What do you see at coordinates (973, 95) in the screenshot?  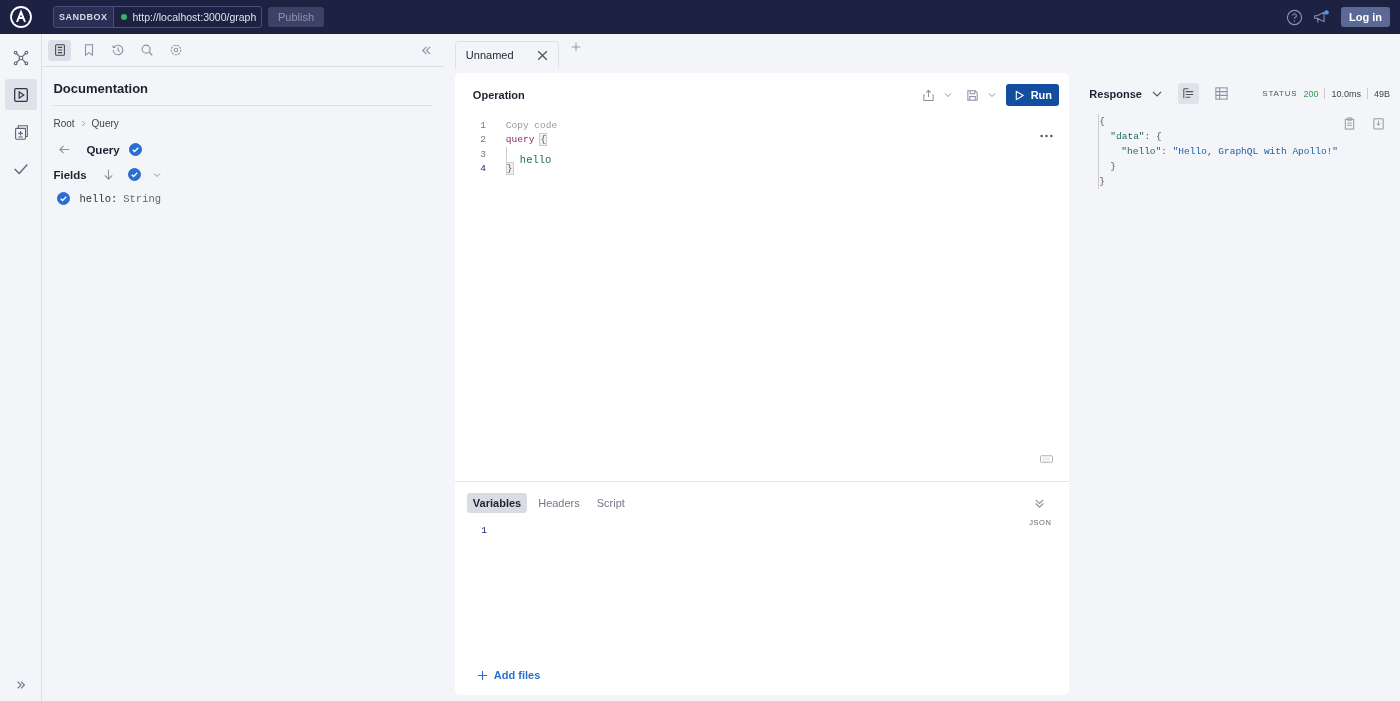 I see `save-icon` at bounding box center [973, 95].